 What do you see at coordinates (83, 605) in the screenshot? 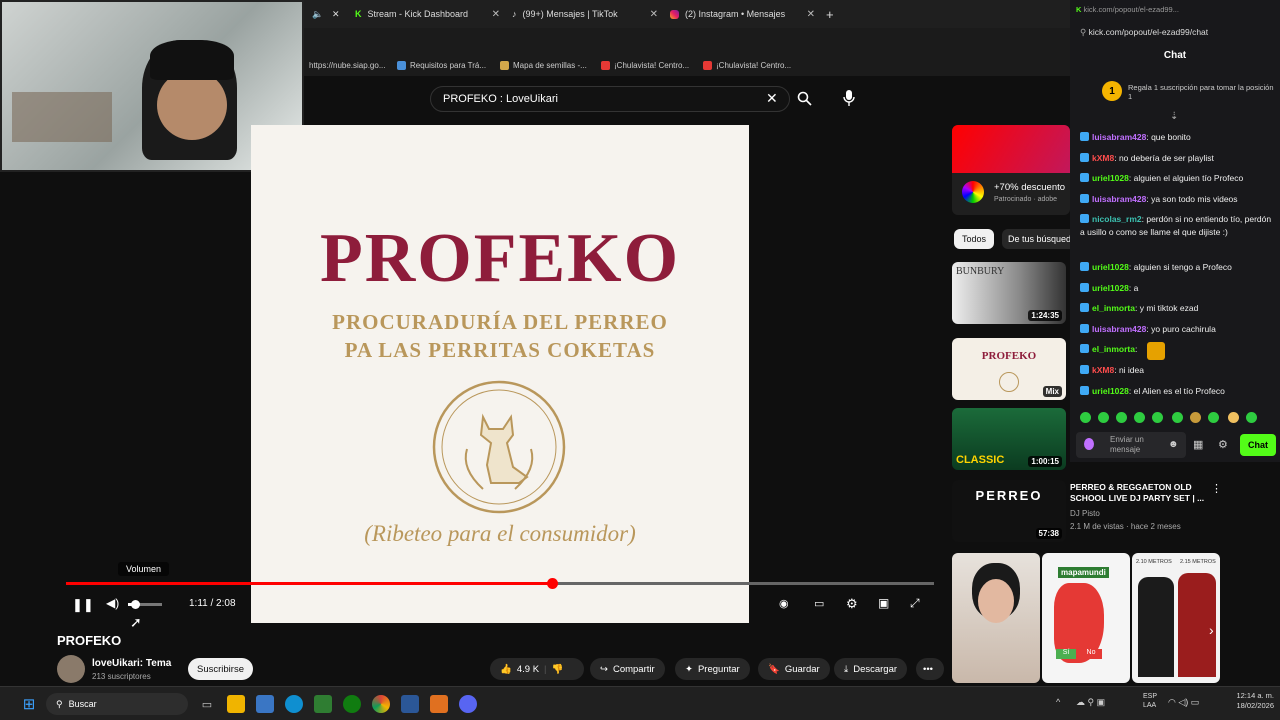
I see `pause-icon: ❚❚` at bounding box center [83, 605].